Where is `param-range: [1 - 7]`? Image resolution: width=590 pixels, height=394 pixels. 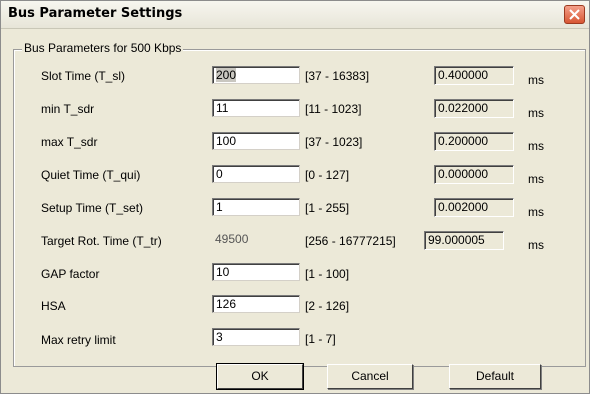
param-range: [1 - 7] is located at coordinates (320, 339).